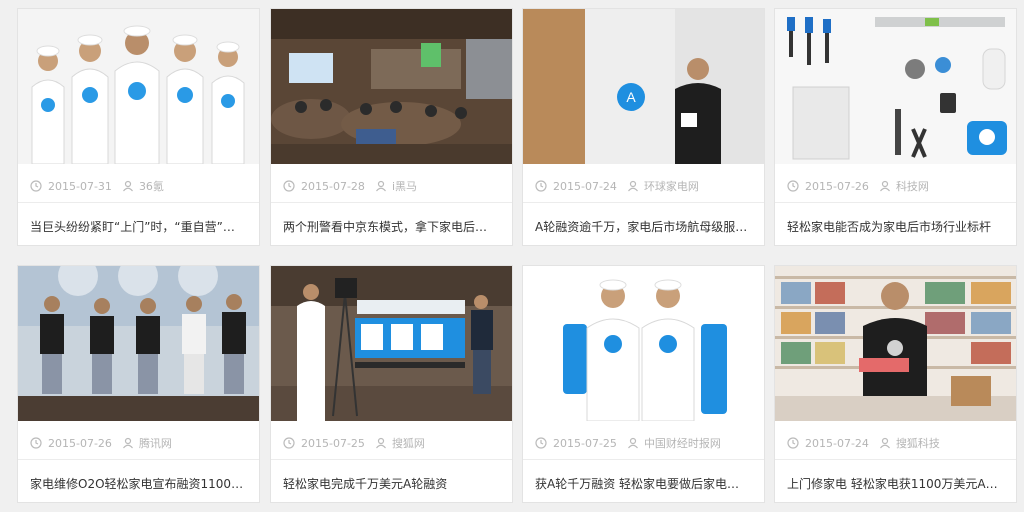 This screenshot has height=512, width=1024. I want to click on news-card: 2015-07-24 搜狐科技 上门修家电 轻松家电获1100万美元A轮融资, so click(895, 384).